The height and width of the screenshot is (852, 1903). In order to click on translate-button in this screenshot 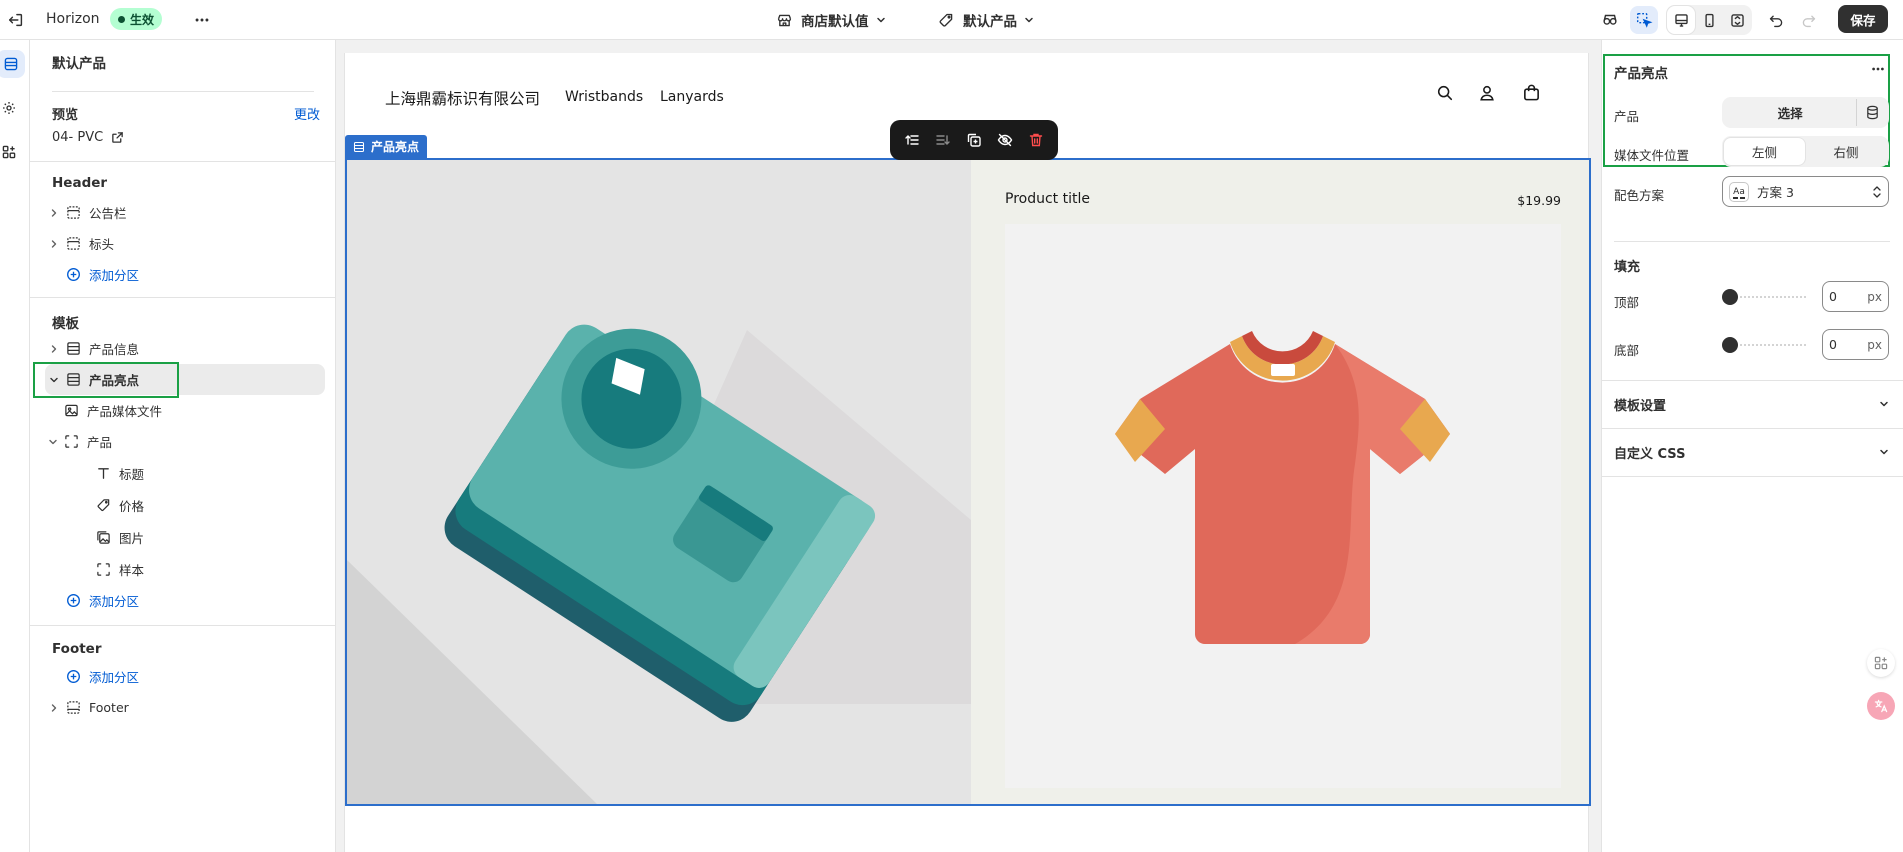, I will do `click(1881, 706)`.